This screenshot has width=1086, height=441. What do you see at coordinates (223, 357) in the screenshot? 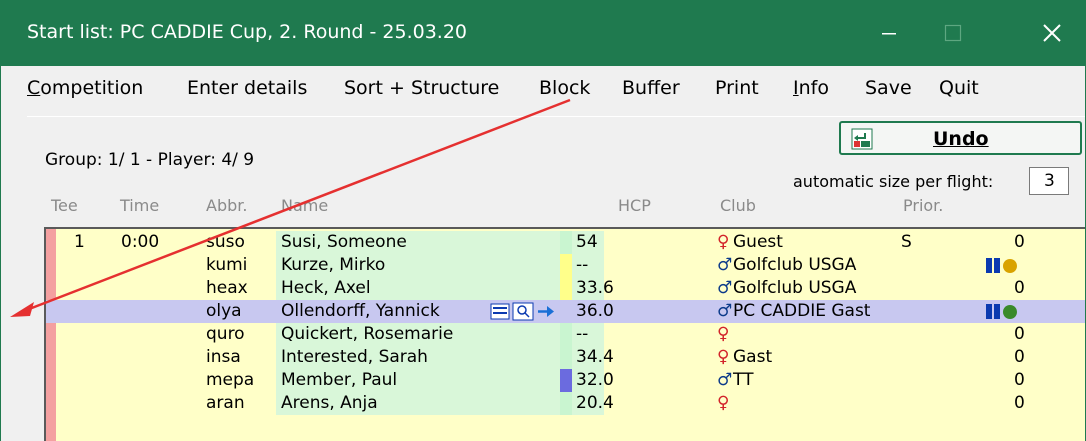
I see `cell-abbr: insa` at bounding box center [223, 357].